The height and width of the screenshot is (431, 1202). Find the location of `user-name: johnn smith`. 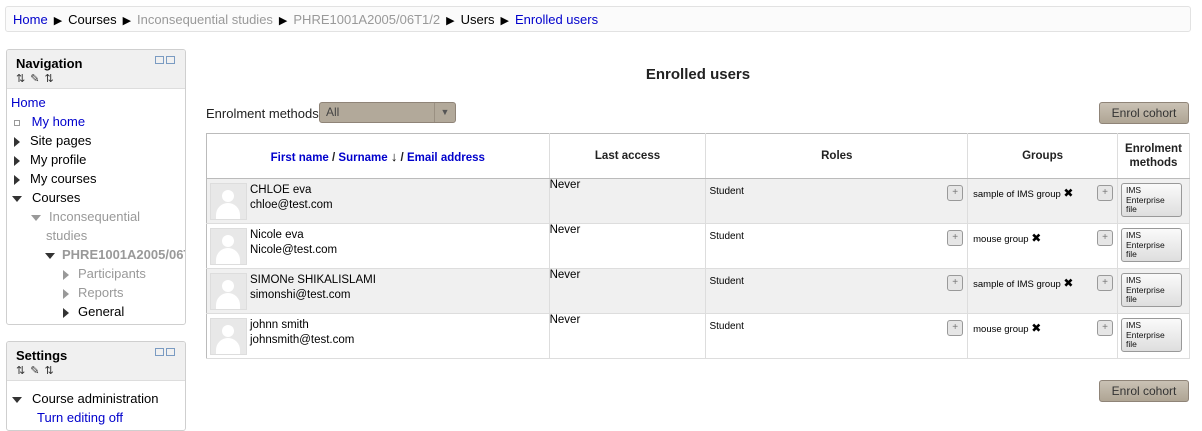

user-name: johnn smith is located at coordinates (279, 325).